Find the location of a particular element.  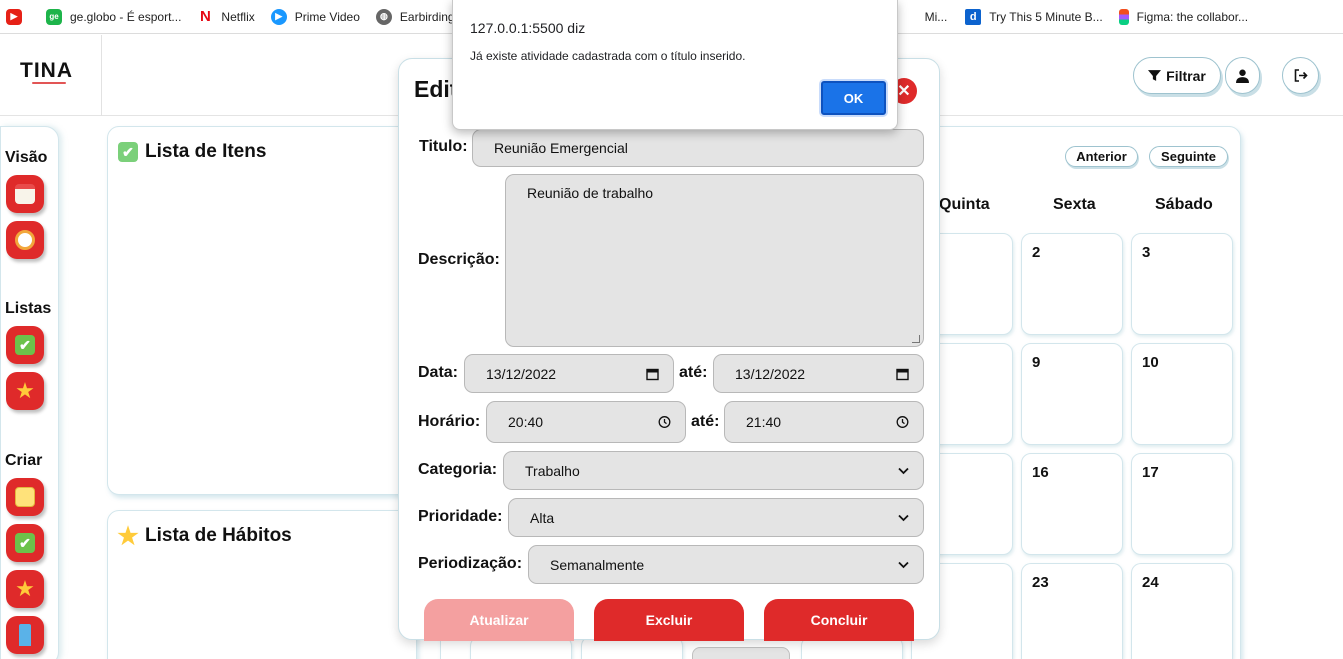

data-label: Data: is located at coordinates (438, 372).